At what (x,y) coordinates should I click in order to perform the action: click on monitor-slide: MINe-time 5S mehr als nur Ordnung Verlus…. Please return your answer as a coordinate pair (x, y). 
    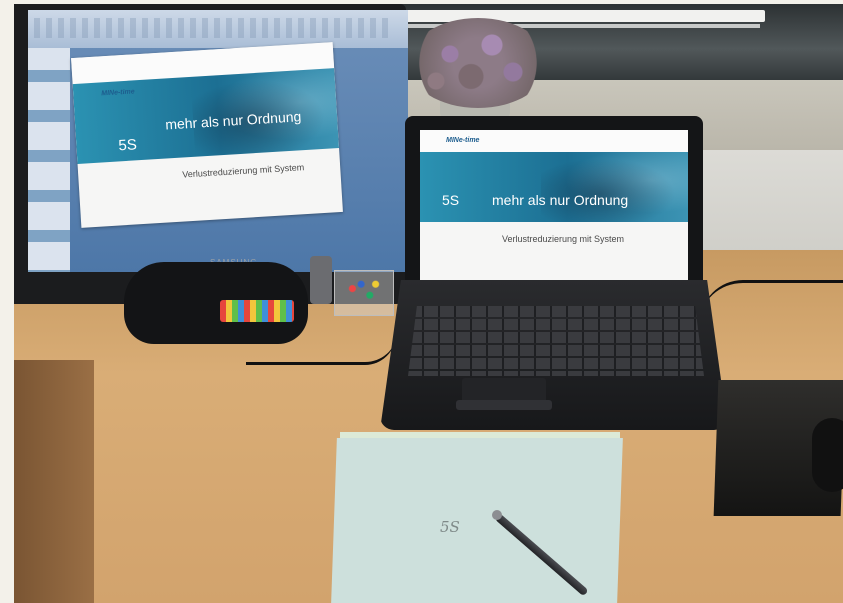
    Looking at the image, I should click on (207, 135).